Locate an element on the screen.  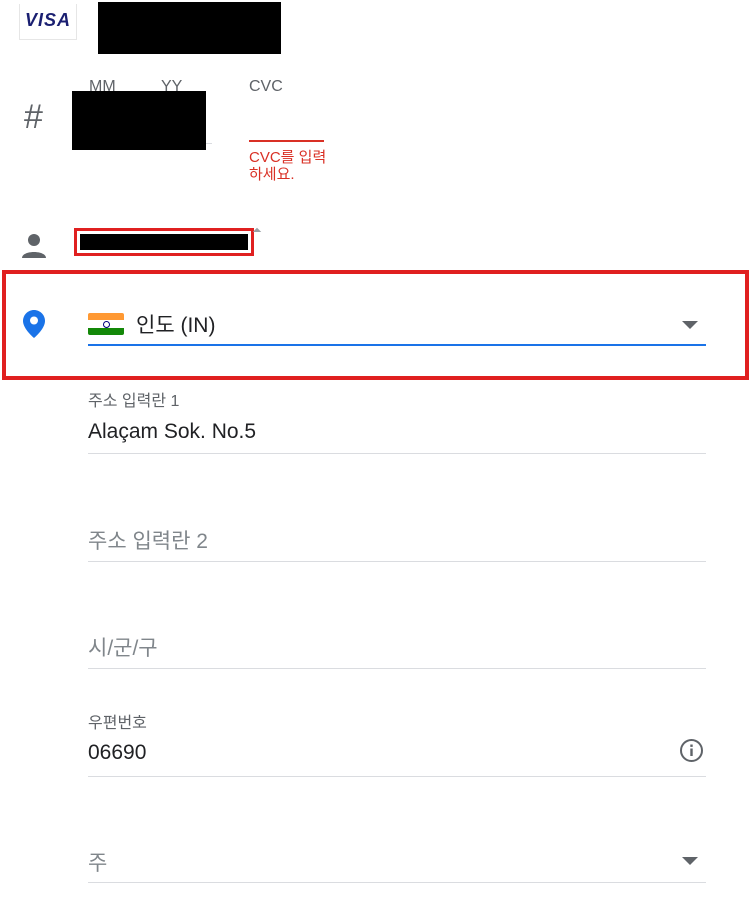
cardholder-name-input is located at coordinates (164, 242).